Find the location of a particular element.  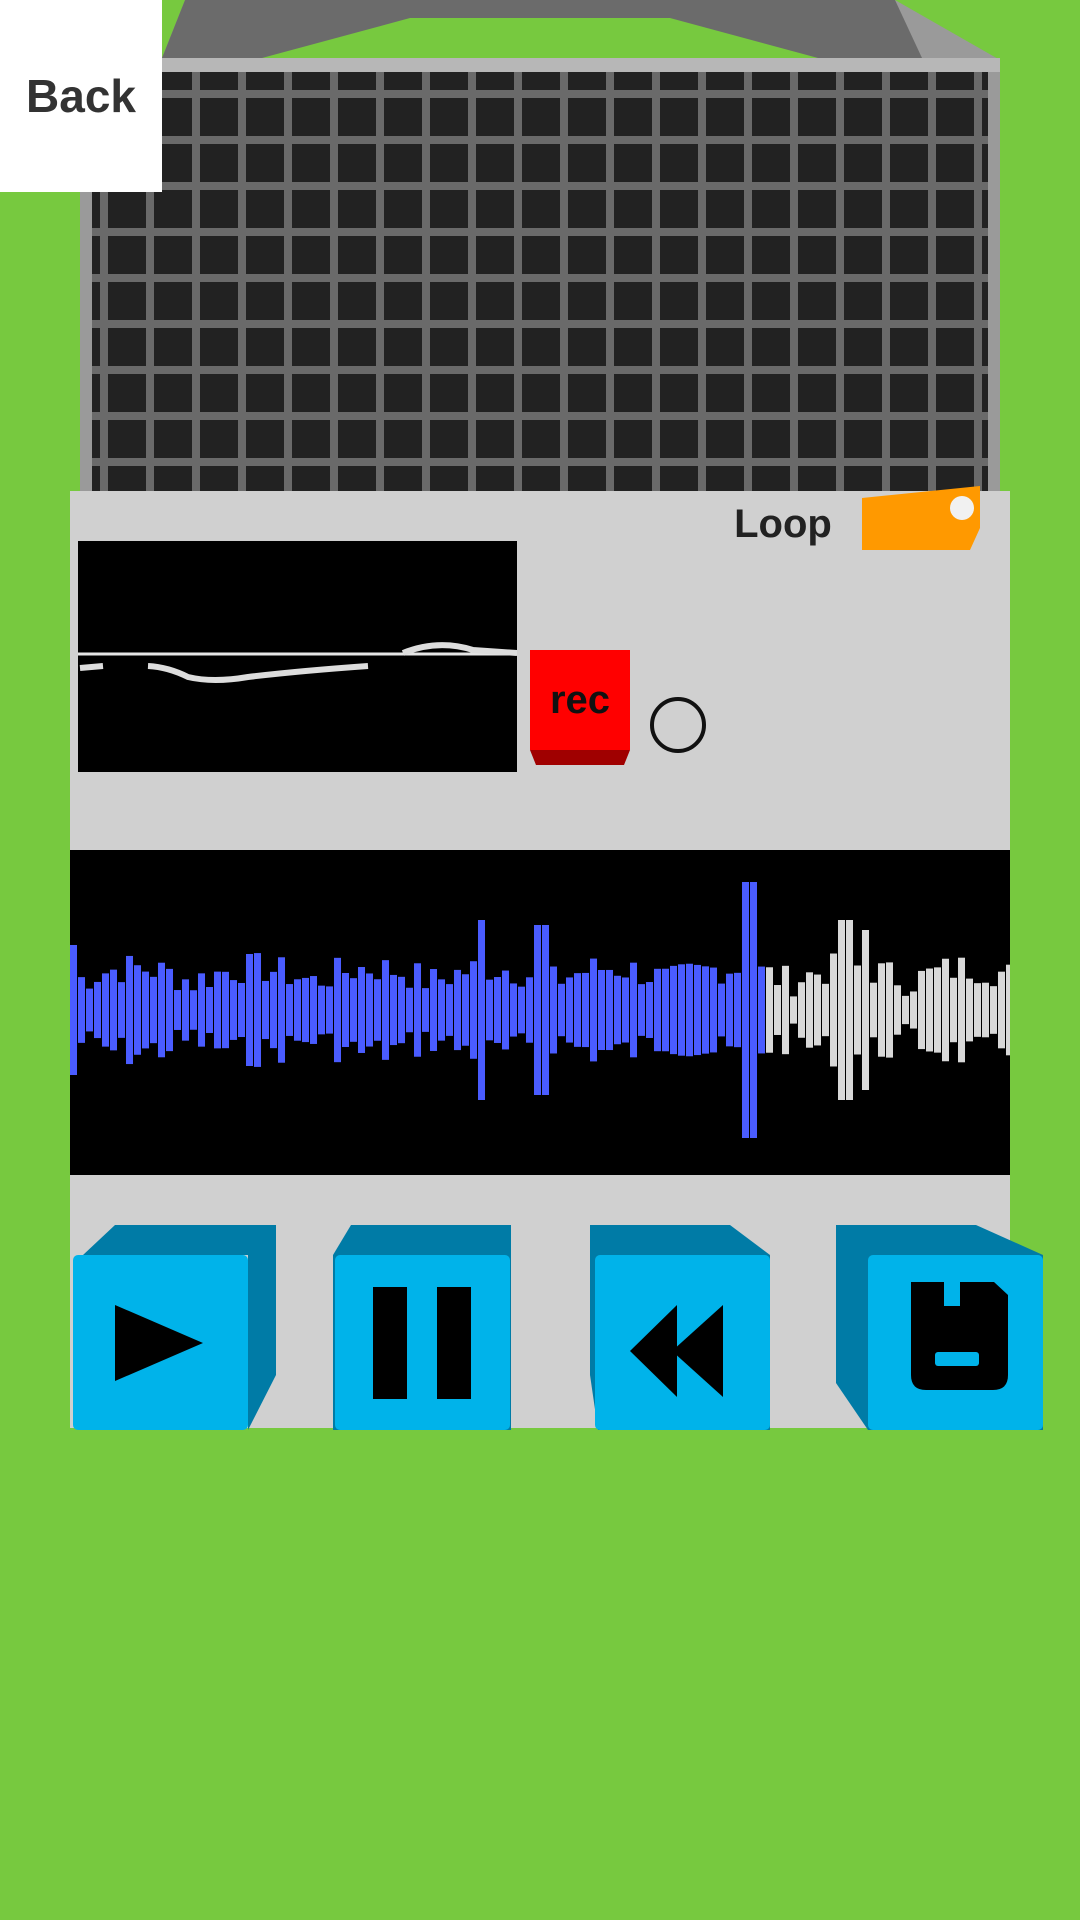

save-button is located at coordinates (939, 1327).